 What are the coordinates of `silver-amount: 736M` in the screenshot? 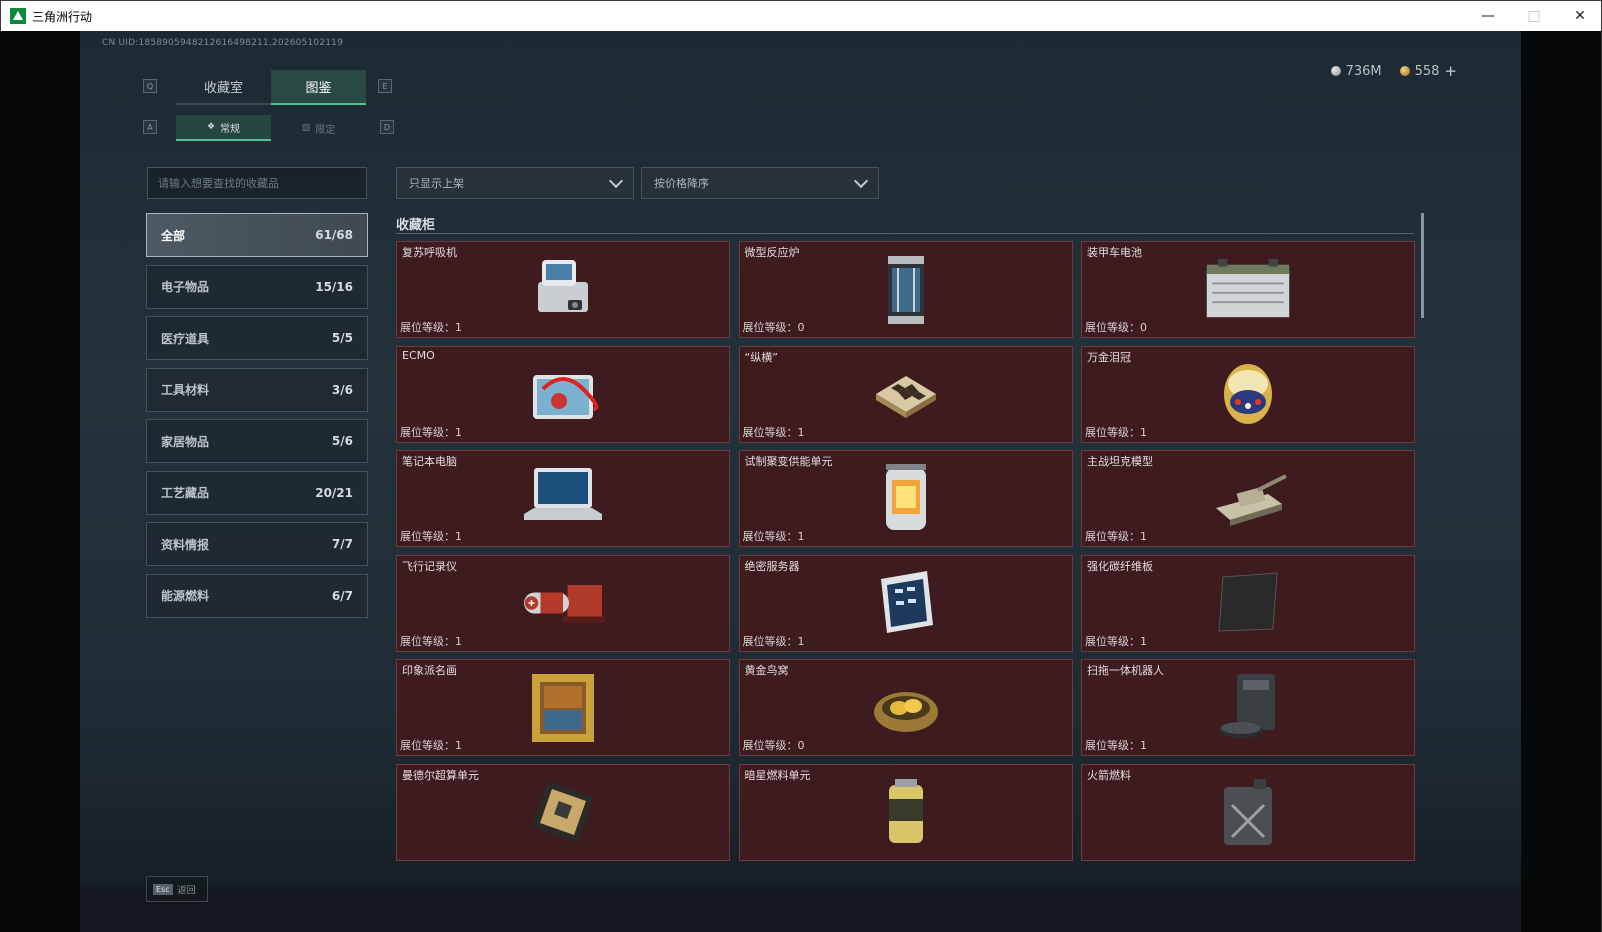 It's located at (1363, 71).